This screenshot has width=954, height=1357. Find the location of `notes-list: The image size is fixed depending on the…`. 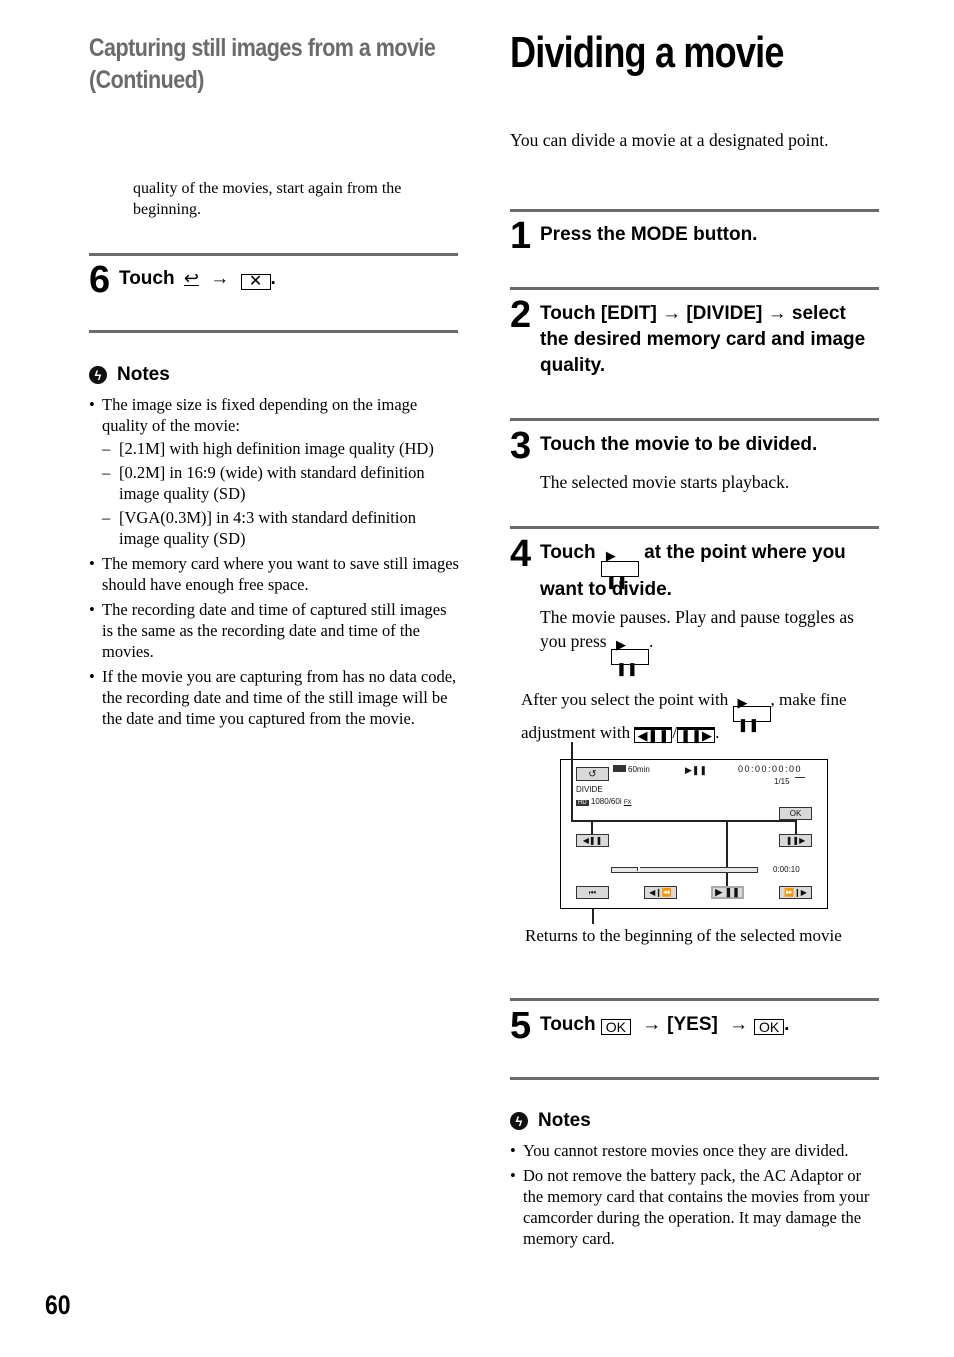

notes-list: The image size is fixed depending on the… is located at coordinates (274, 561).